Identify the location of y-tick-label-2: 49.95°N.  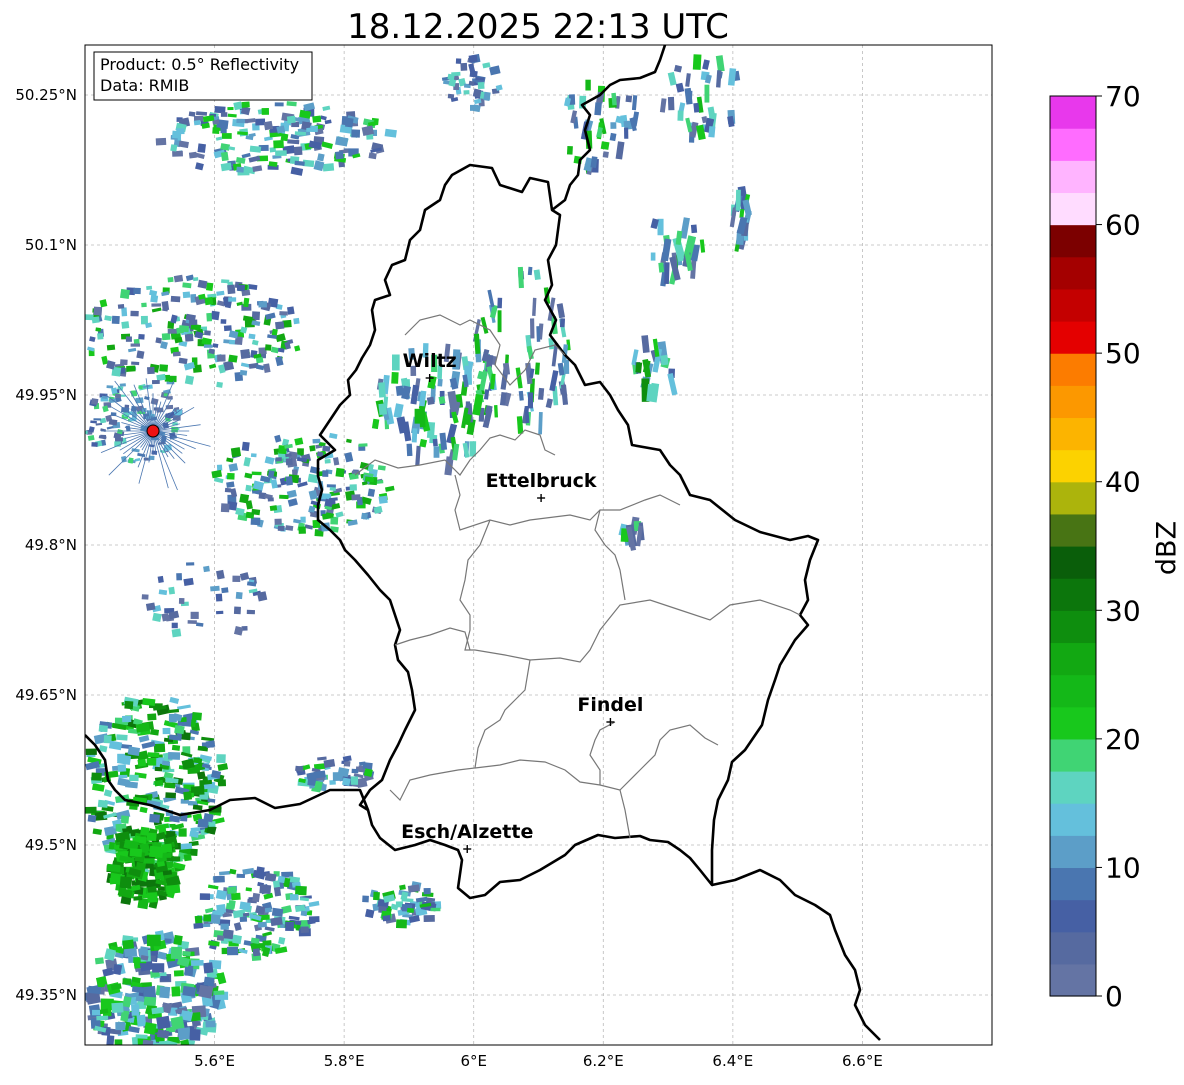
(46, 395).